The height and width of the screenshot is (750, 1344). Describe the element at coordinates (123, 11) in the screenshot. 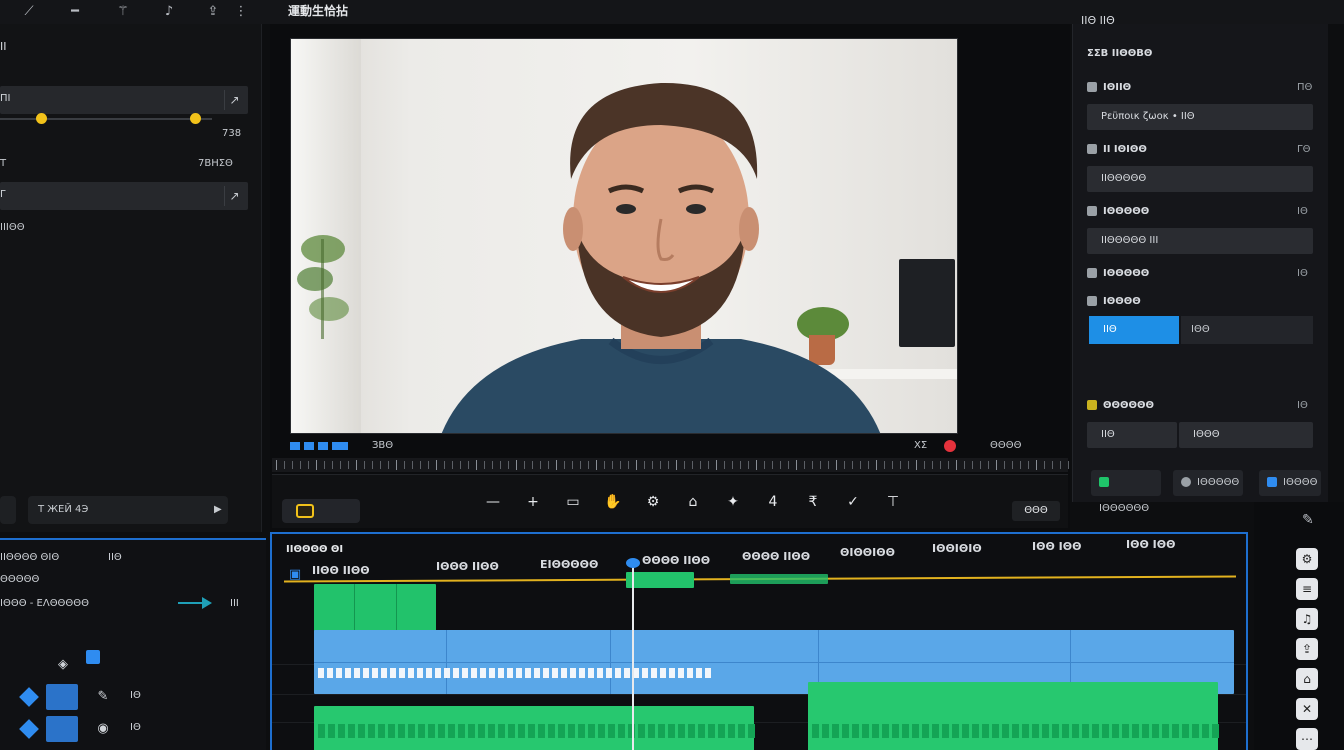

I see `magic-wand-icon: ⚚` at that location.